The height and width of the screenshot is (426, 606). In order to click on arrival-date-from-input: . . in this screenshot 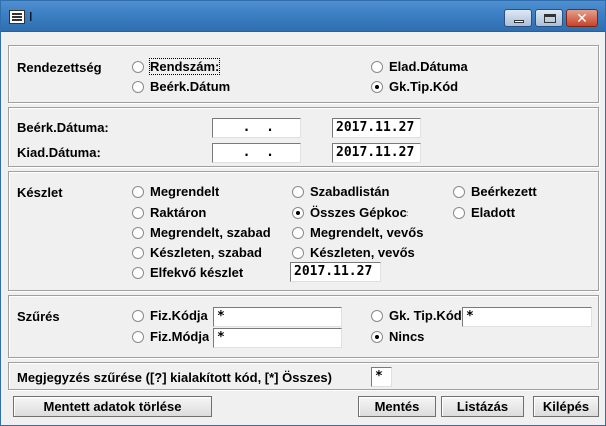, I will do `click(256, 128)`.